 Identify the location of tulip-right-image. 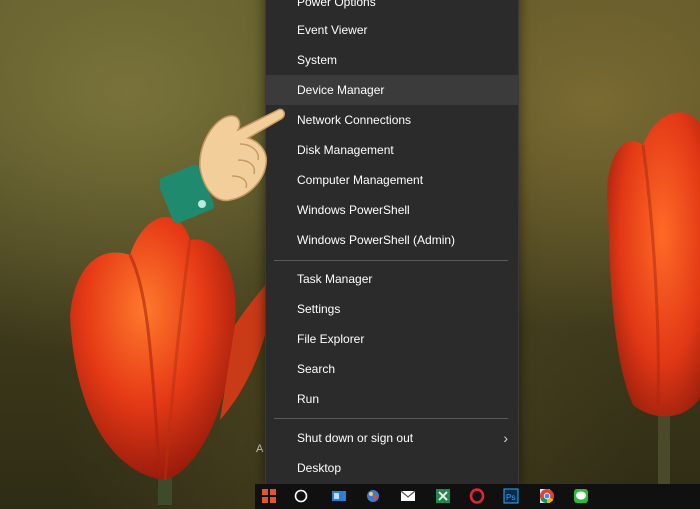
(653, 306).